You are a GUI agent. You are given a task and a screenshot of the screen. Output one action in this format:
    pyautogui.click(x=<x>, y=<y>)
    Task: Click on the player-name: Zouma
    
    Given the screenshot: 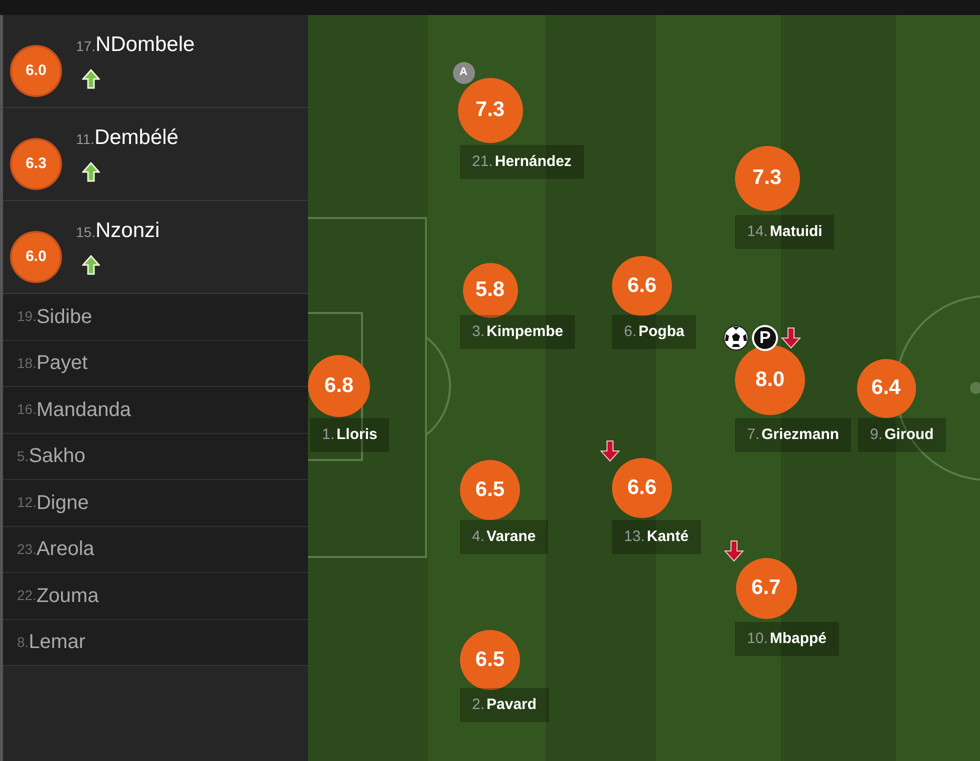 What is the action you would take?
    pyautogui.click(x=67, y=596)
    